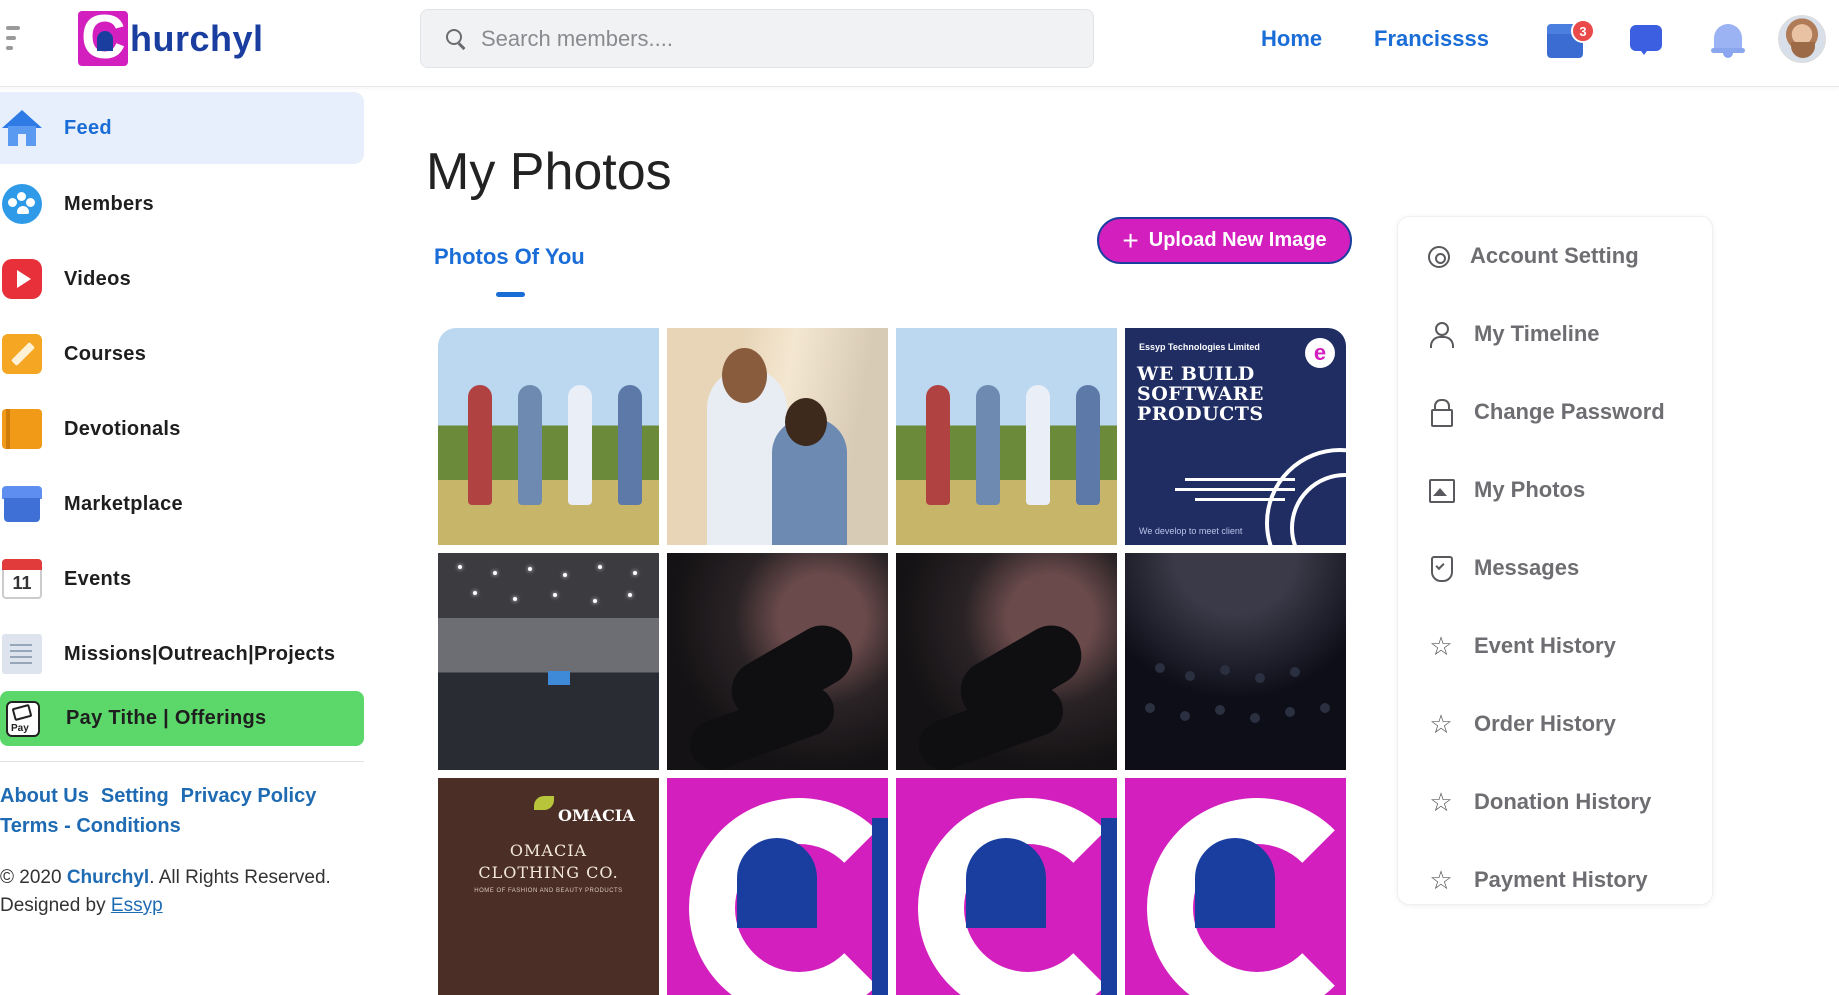  Describe the element at coordinates (1441, 413) in the screenshot. I see `lock-icon` at that location.